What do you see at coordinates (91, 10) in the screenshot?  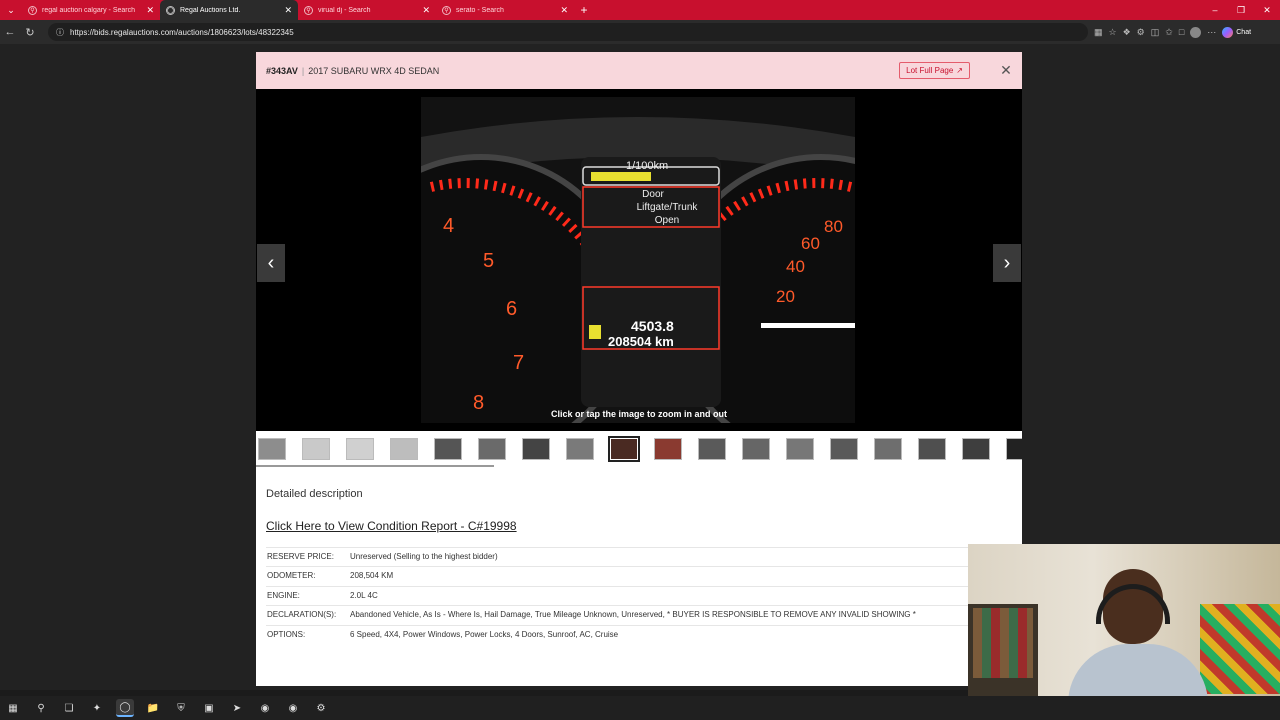 I see `tab-regal-search: ⚲ regal auction calgary - Search ✕` at bounding box center [91, 10].